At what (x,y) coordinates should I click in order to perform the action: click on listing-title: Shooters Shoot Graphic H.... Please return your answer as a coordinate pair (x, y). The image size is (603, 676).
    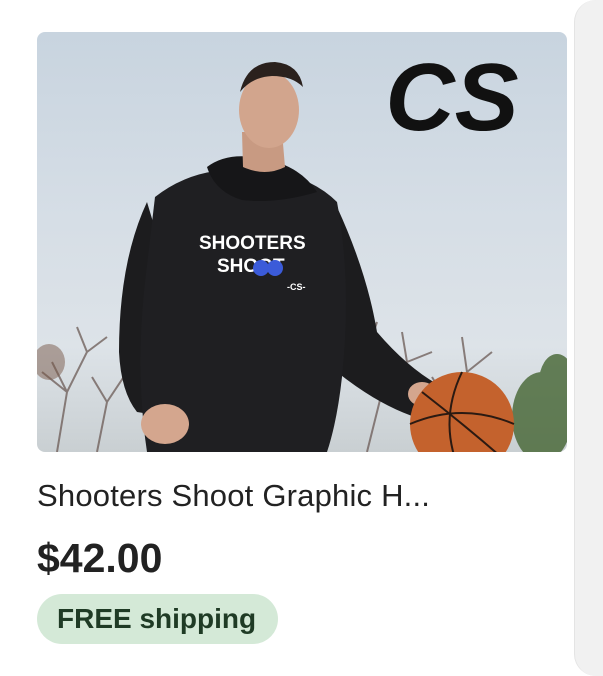
    Looking at the image, I should click on (302, 496).